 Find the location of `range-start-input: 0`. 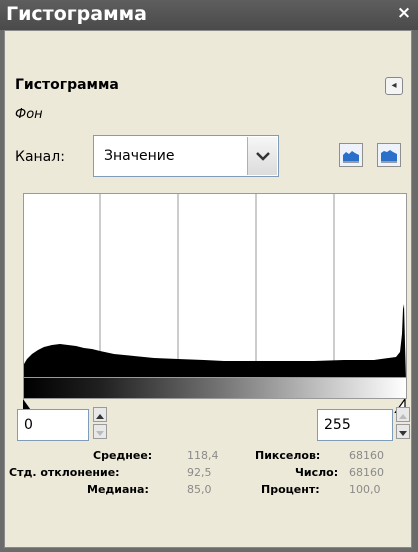

range-start-input: 0 is located at coordinates (53, 425).